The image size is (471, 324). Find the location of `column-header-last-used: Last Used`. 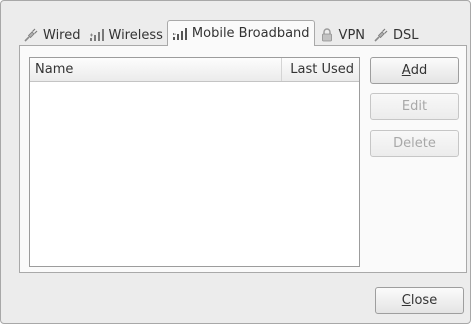

column-header-last-used: Last Used is located at coordinates (320, 69).